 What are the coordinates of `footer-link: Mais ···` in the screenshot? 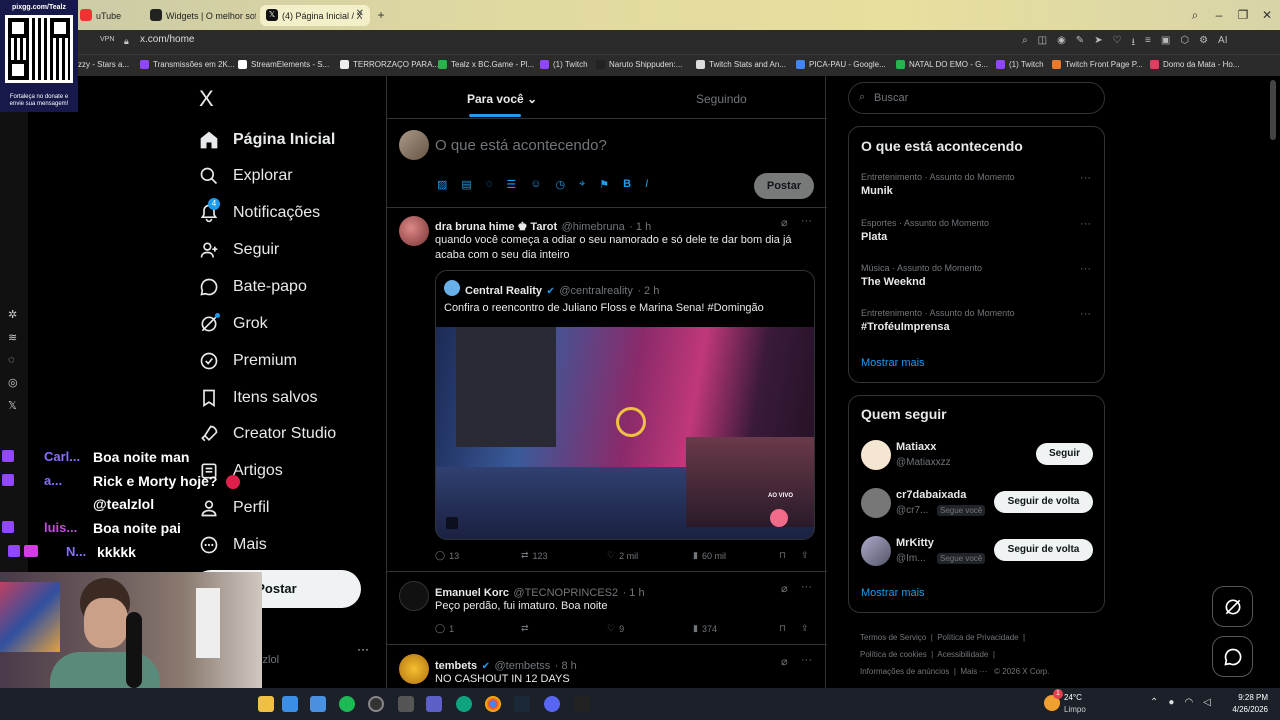 It's located at (973, 671).